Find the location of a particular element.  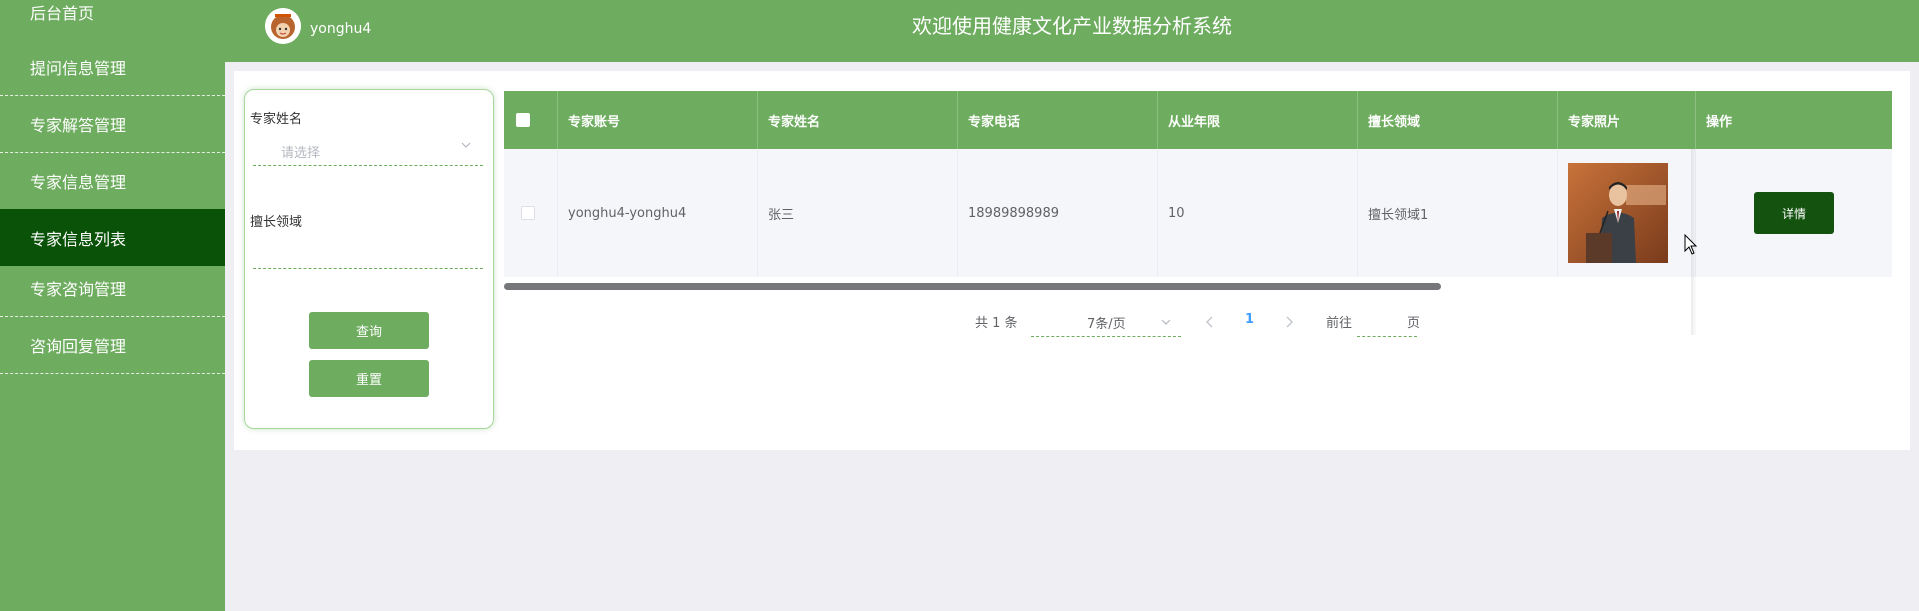

reset-button: 重置 is located at coordinates (369, 378).